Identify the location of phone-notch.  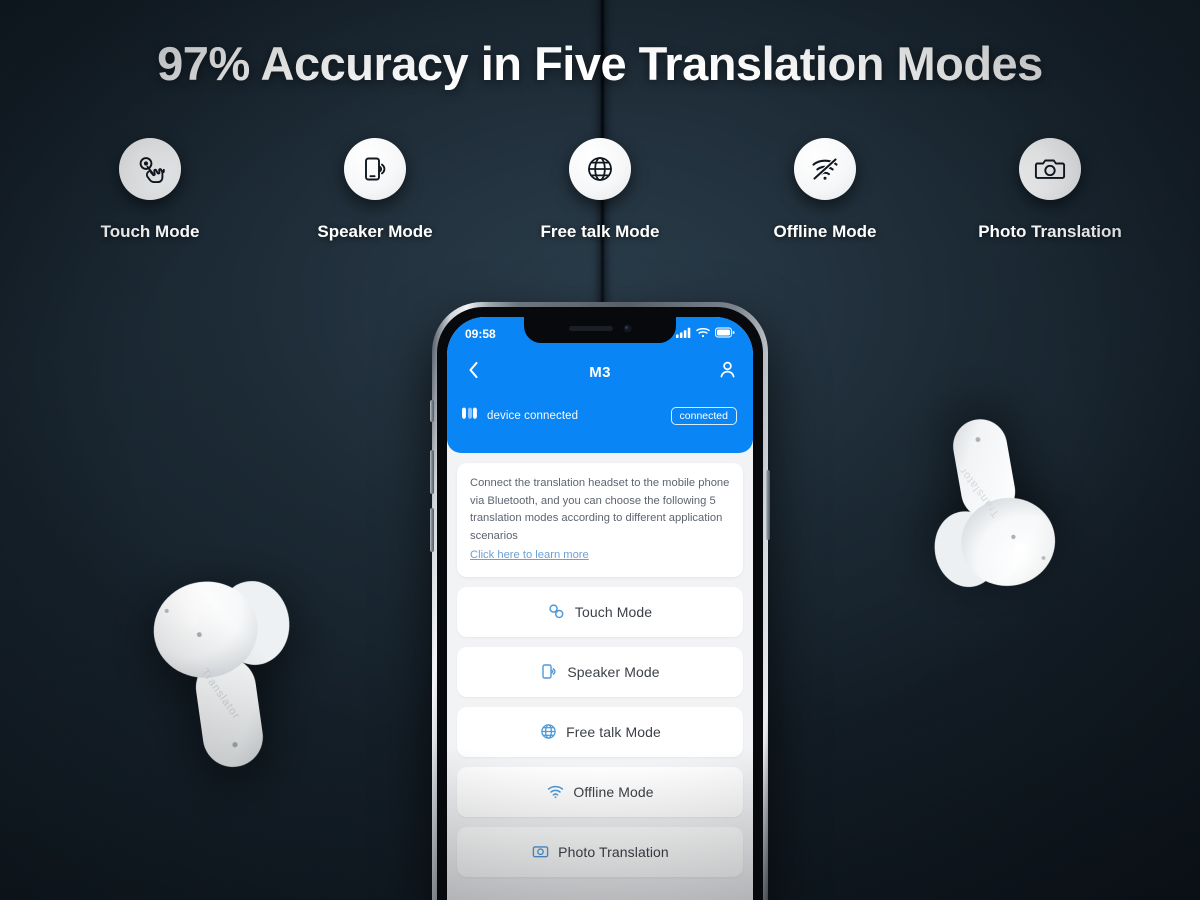
(600, 330).